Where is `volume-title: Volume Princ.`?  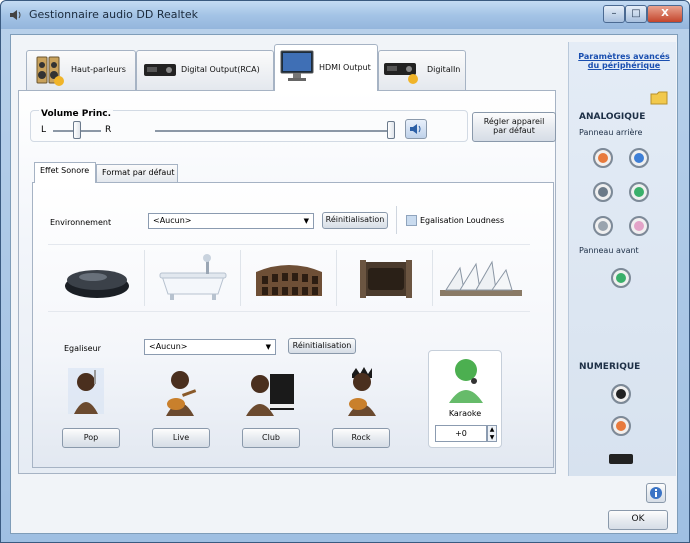 volume-title: Volume Princ. is located at coordinates (76, 114).